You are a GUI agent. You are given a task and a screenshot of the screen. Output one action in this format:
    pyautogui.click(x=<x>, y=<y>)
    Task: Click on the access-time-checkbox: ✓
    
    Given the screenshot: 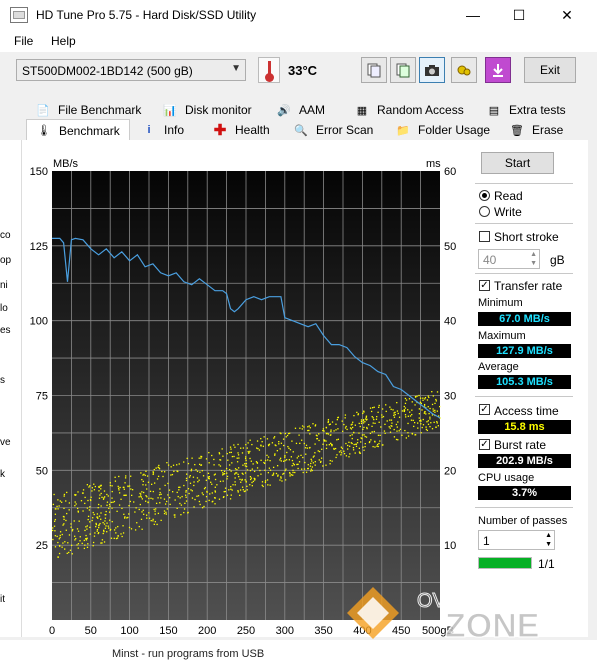 What is the action you would take?
    pyautogui.click(x=484, y=409)
    